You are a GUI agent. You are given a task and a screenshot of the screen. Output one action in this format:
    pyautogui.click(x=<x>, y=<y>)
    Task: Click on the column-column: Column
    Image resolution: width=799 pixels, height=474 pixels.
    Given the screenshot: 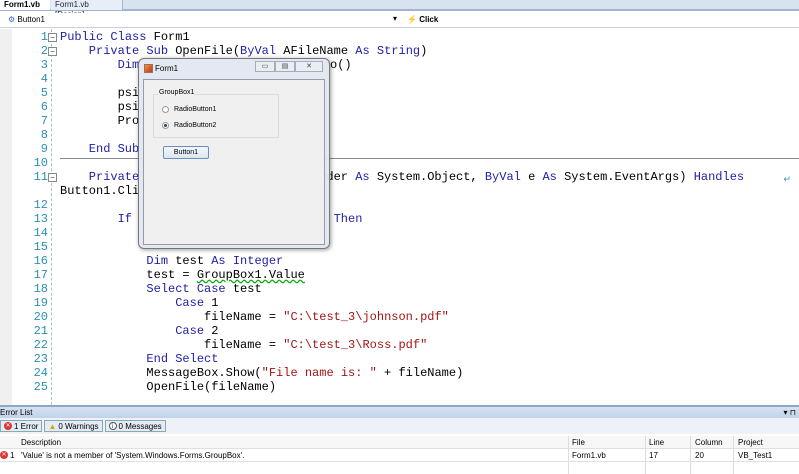 What is the action you would take?
    pyautogui.click(x=709, y=442)
    